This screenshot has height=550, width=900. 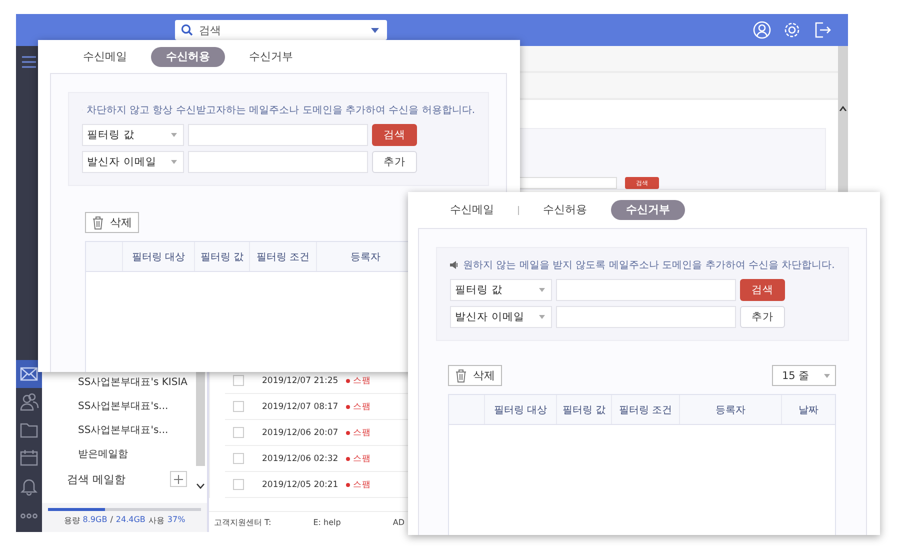 What do you see at coordinates (301, 407) in the screenshot?
I see `mail-date: 2019/12/07 08:17` at bounding box center [301, 407].